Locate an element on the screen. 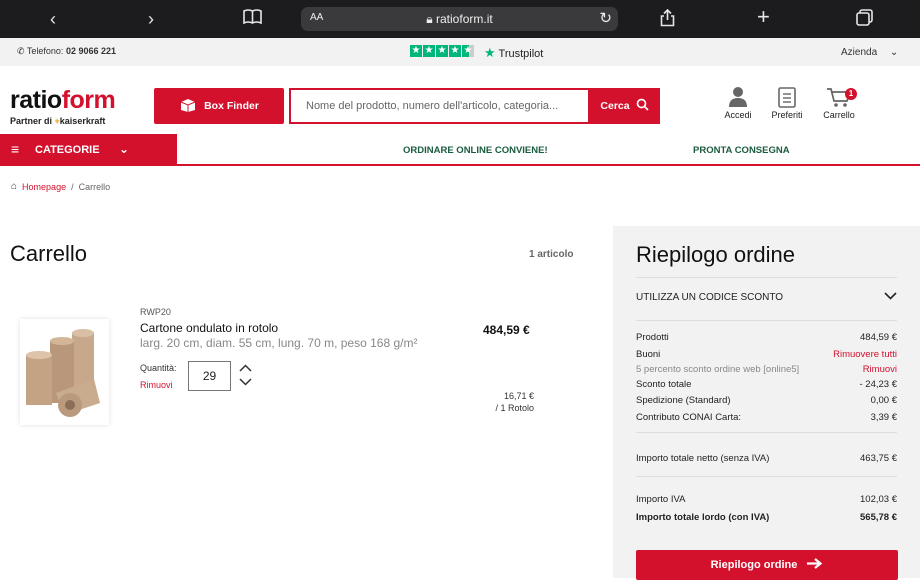  summary-row-net-total: Importo totale netto (senza IVA) 463,75 € is located at coordinates (766, 458).